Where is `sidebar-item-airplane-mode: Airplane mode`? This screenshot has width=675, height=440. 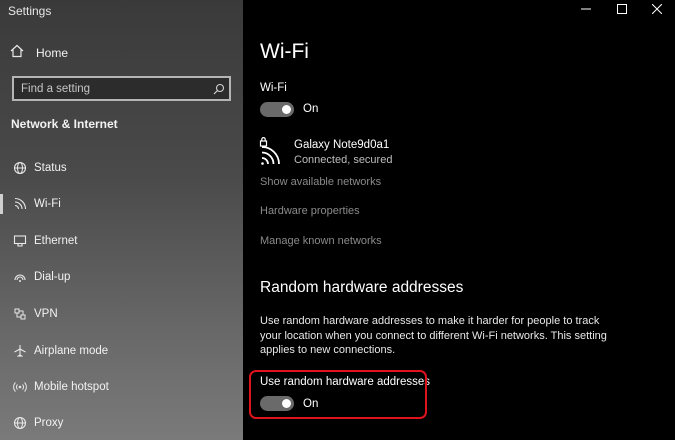 sidebar-item-airplane-mode: Airplane mode is located at coordinates (121, 351).